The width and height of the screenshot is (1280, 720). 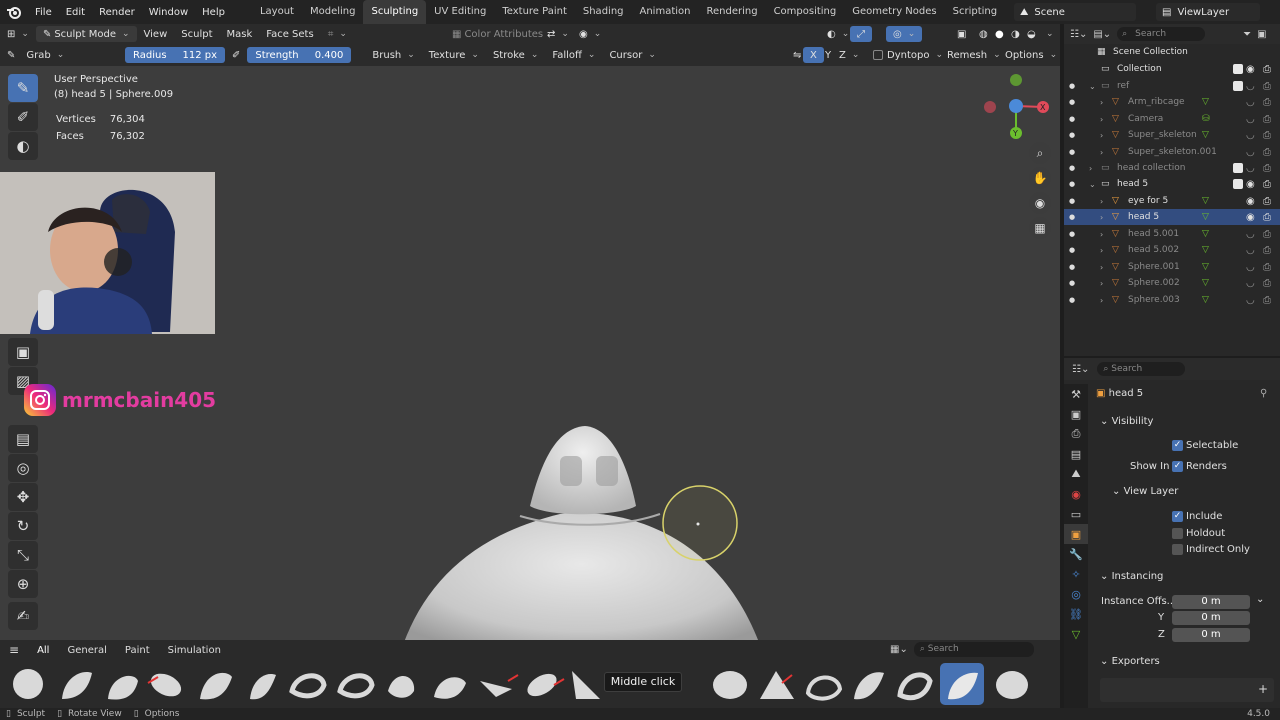 I want to click on shelf-search-input: ⌕ Search, so click(x=973, y=649).